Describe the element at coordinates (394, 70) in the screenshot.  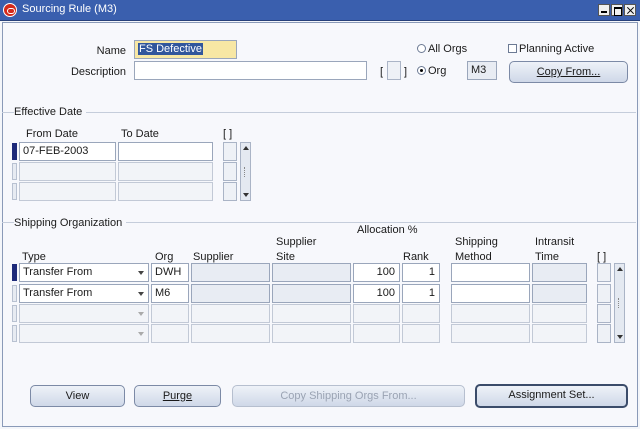
I see `descriptive-flexfield` at that location.